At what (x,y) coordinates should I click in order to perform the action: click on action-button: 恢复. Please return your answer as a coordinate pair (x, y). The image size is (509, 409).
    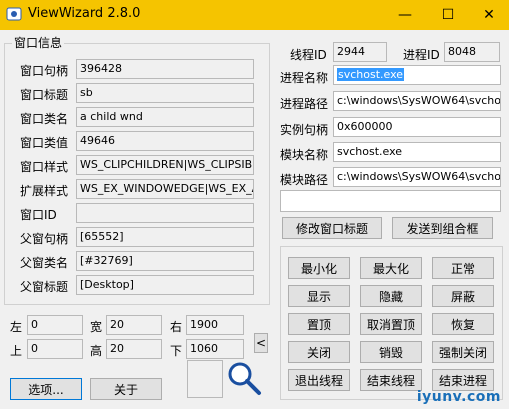
    Looking at the image, I should click on (463, 324).